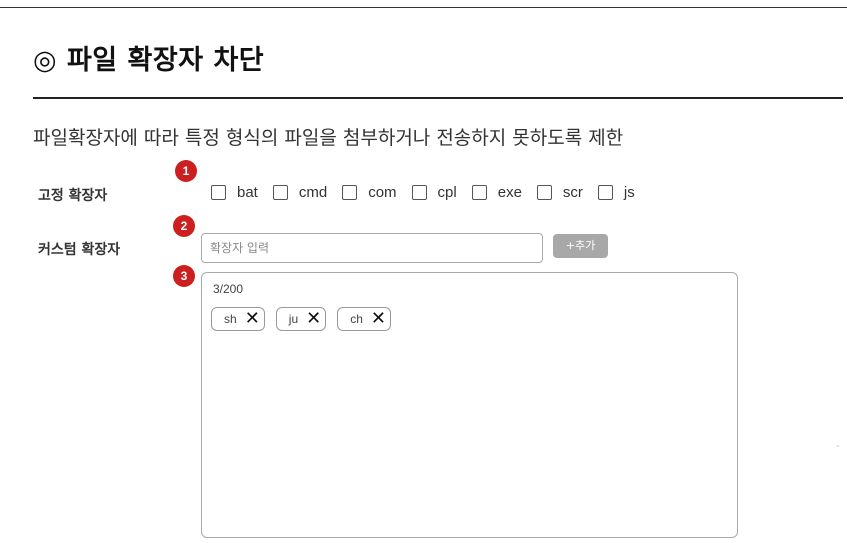 This screenshot has height=543, width=847. What do you see at coordinates (382, 192) in the screenshot?
I see `checkbox-label: com` at bounding box center [382, 192].